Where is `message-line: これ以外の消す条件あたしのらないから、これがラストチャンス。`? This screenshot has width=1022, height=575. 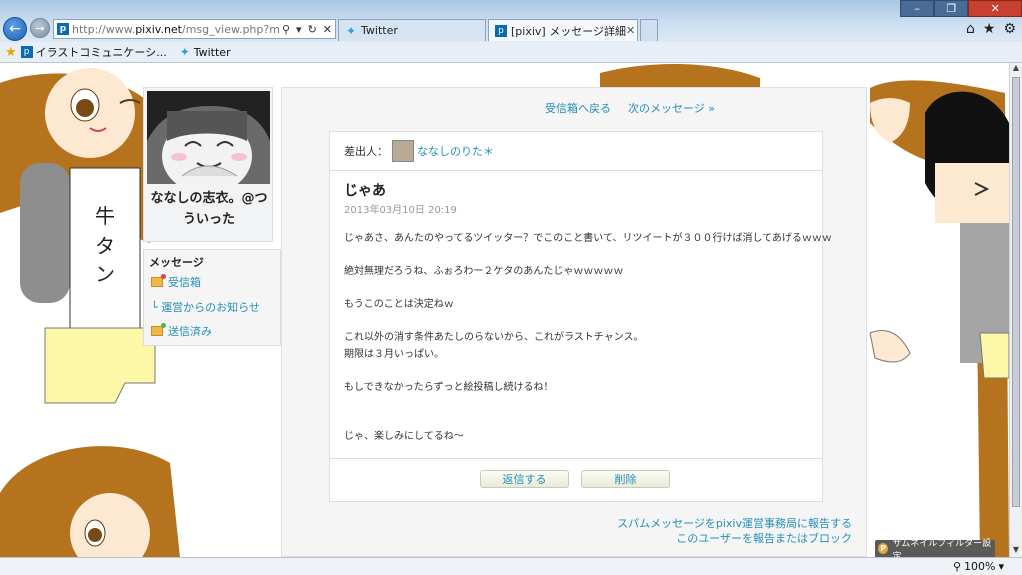 message-line: これ以外の消す条件あたしのらないから、これがラストチャンス。 is located at coordinates (494, 337).